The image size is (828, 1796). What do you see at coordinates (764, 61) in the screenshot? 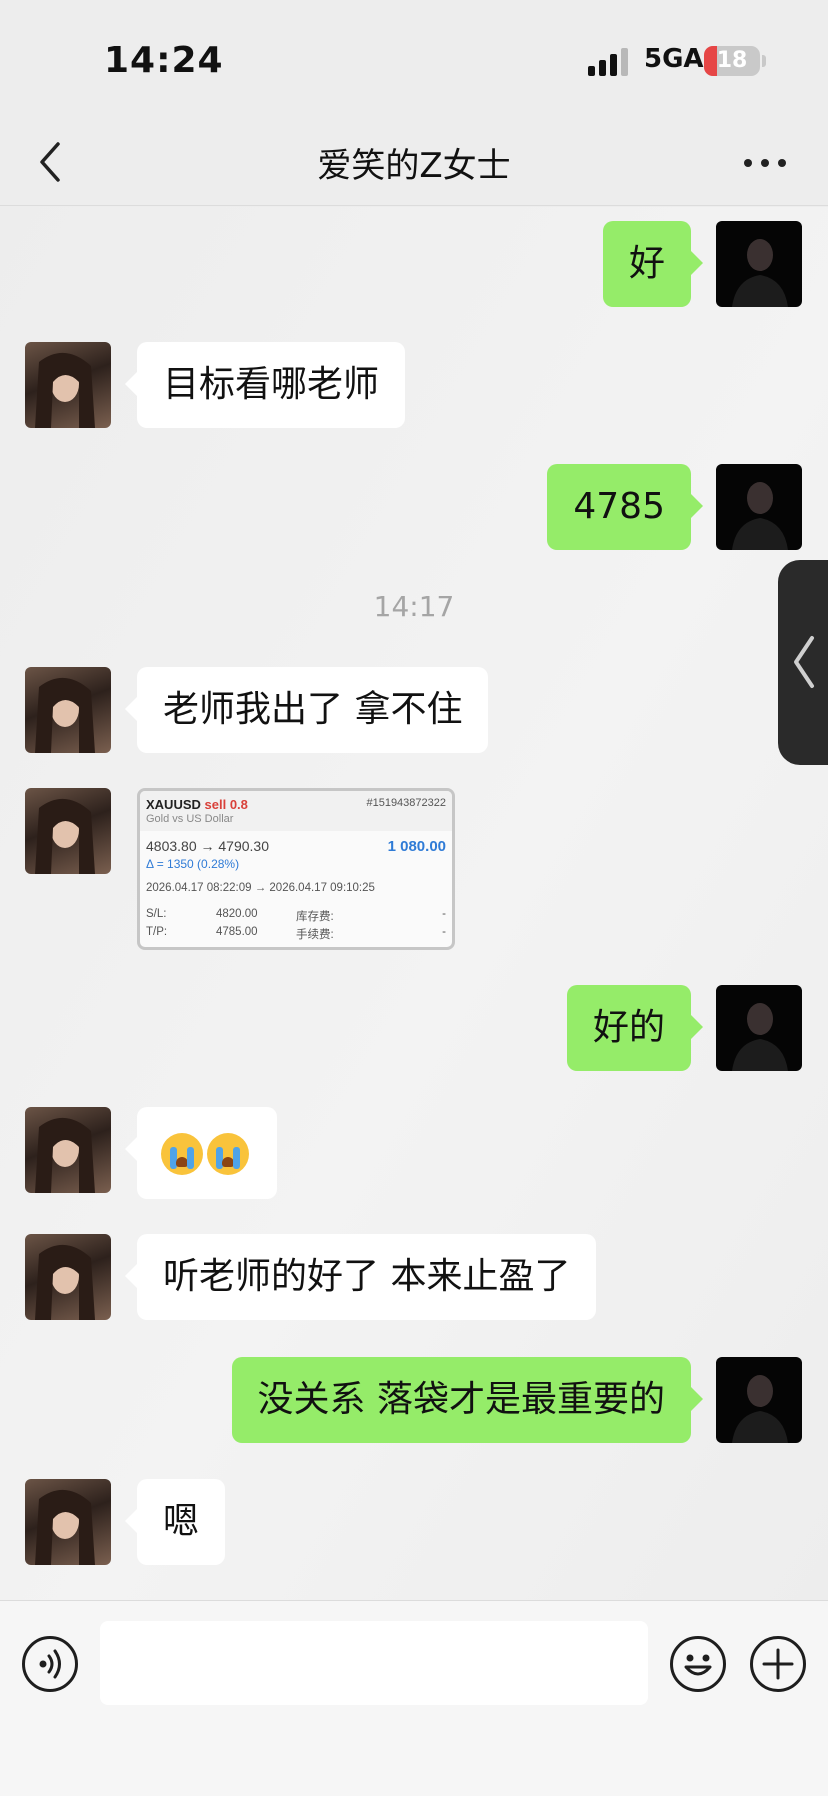
I see `battery-tip` at bounding box center [764, 61].